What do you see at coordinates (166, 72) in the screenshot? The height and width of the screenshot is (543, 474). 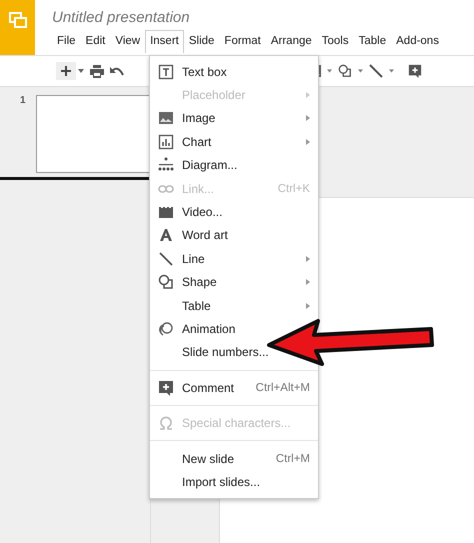 I see `text-box-icon` at bounding box center [166, 72].